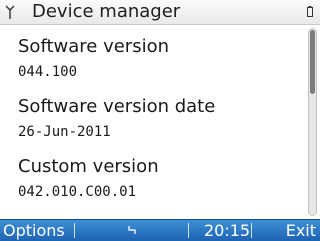 The image size is (320, 241). What do you see at coordinates (106, 11) in the screenshot?
I see `page-title: Device manager` at bounding box center [106, 11].